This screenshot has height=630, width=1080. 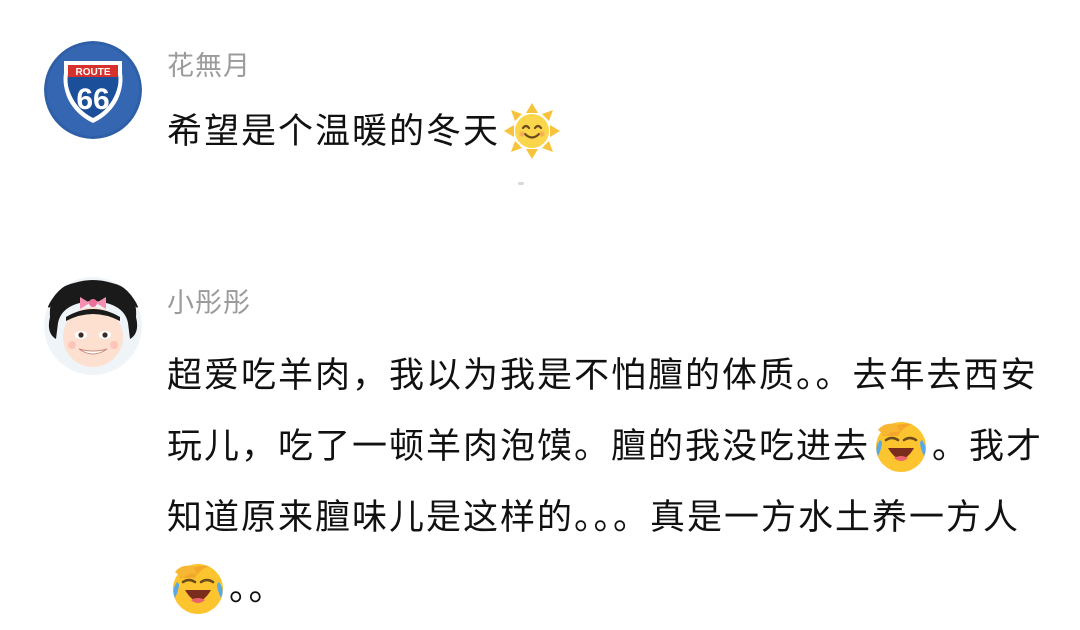 I want to click on route-66-sign-icon: ROUTE 66, so click(x=93, y=90).